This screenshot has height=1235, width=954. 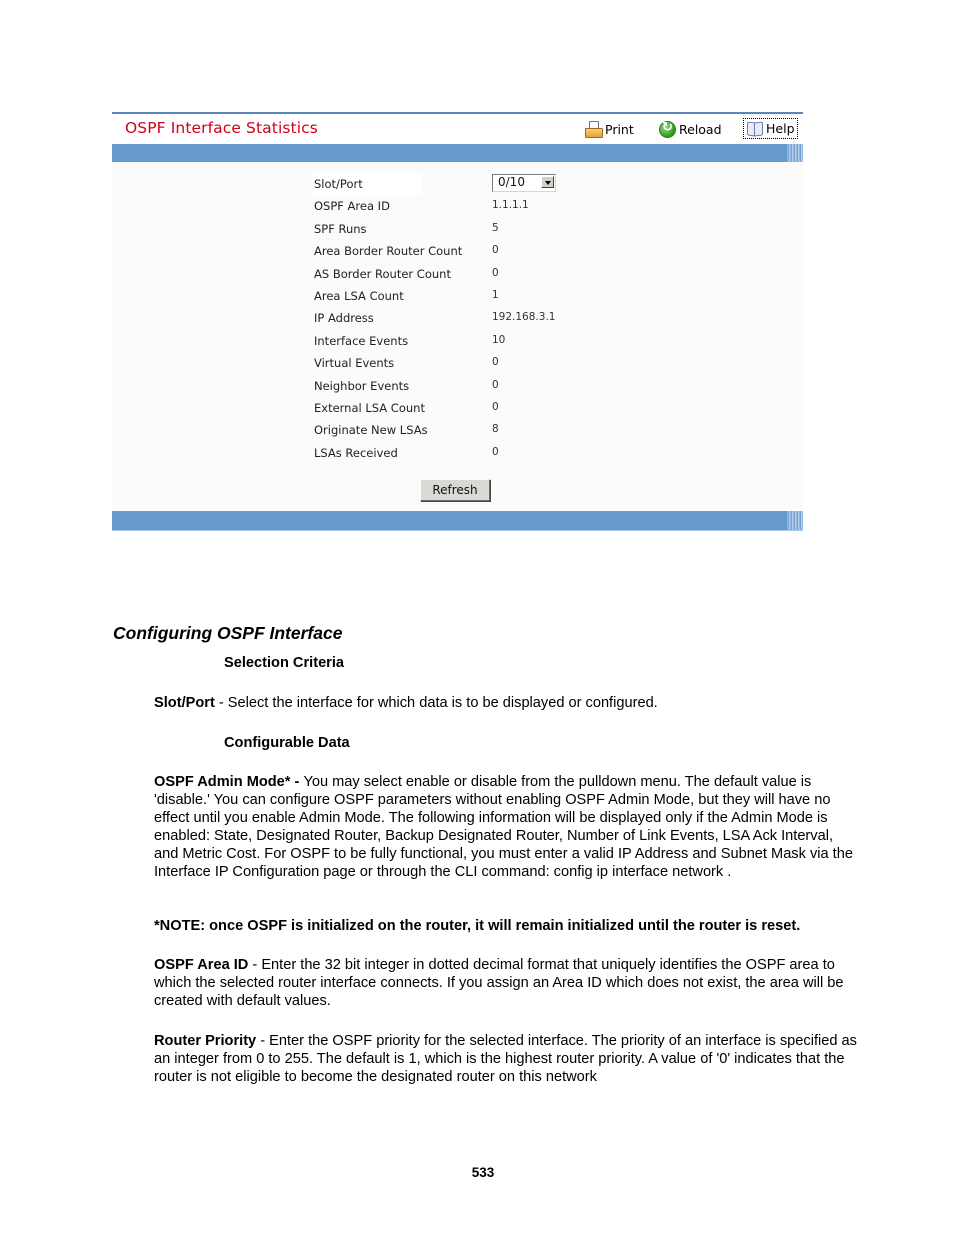 What do you see at coordinates (511, 182) in the screenshot?
I see `slot-port-value: 0/10` at bounding box center [511, 182].